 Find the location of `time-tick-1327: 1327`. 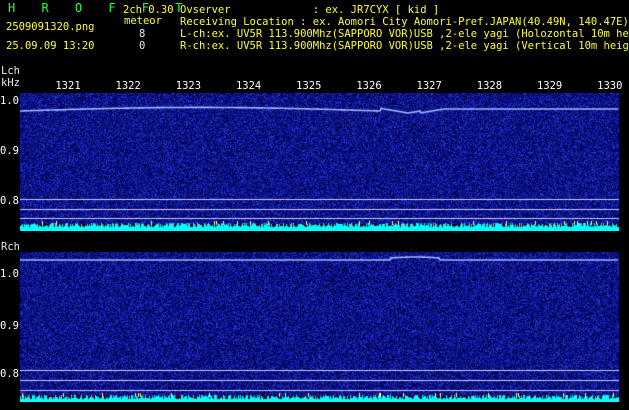

time-tick-1327: 1327 is located at coordinates (429, 86).